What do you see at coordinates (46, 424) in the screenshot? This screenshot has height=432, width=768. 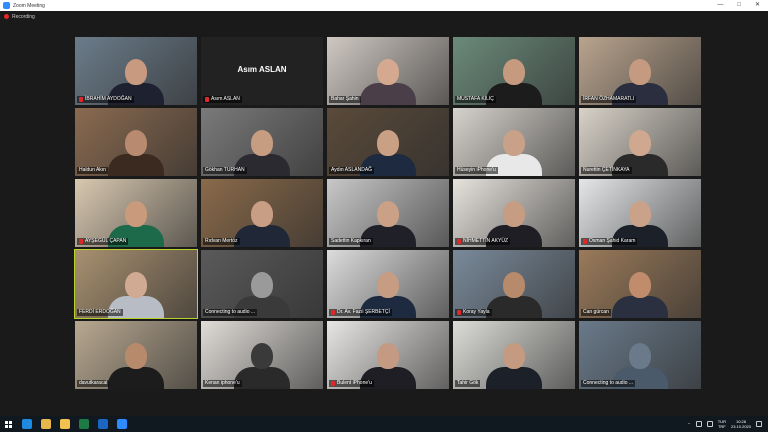 I see `chrome-icon` at bounding box center [46, 424].